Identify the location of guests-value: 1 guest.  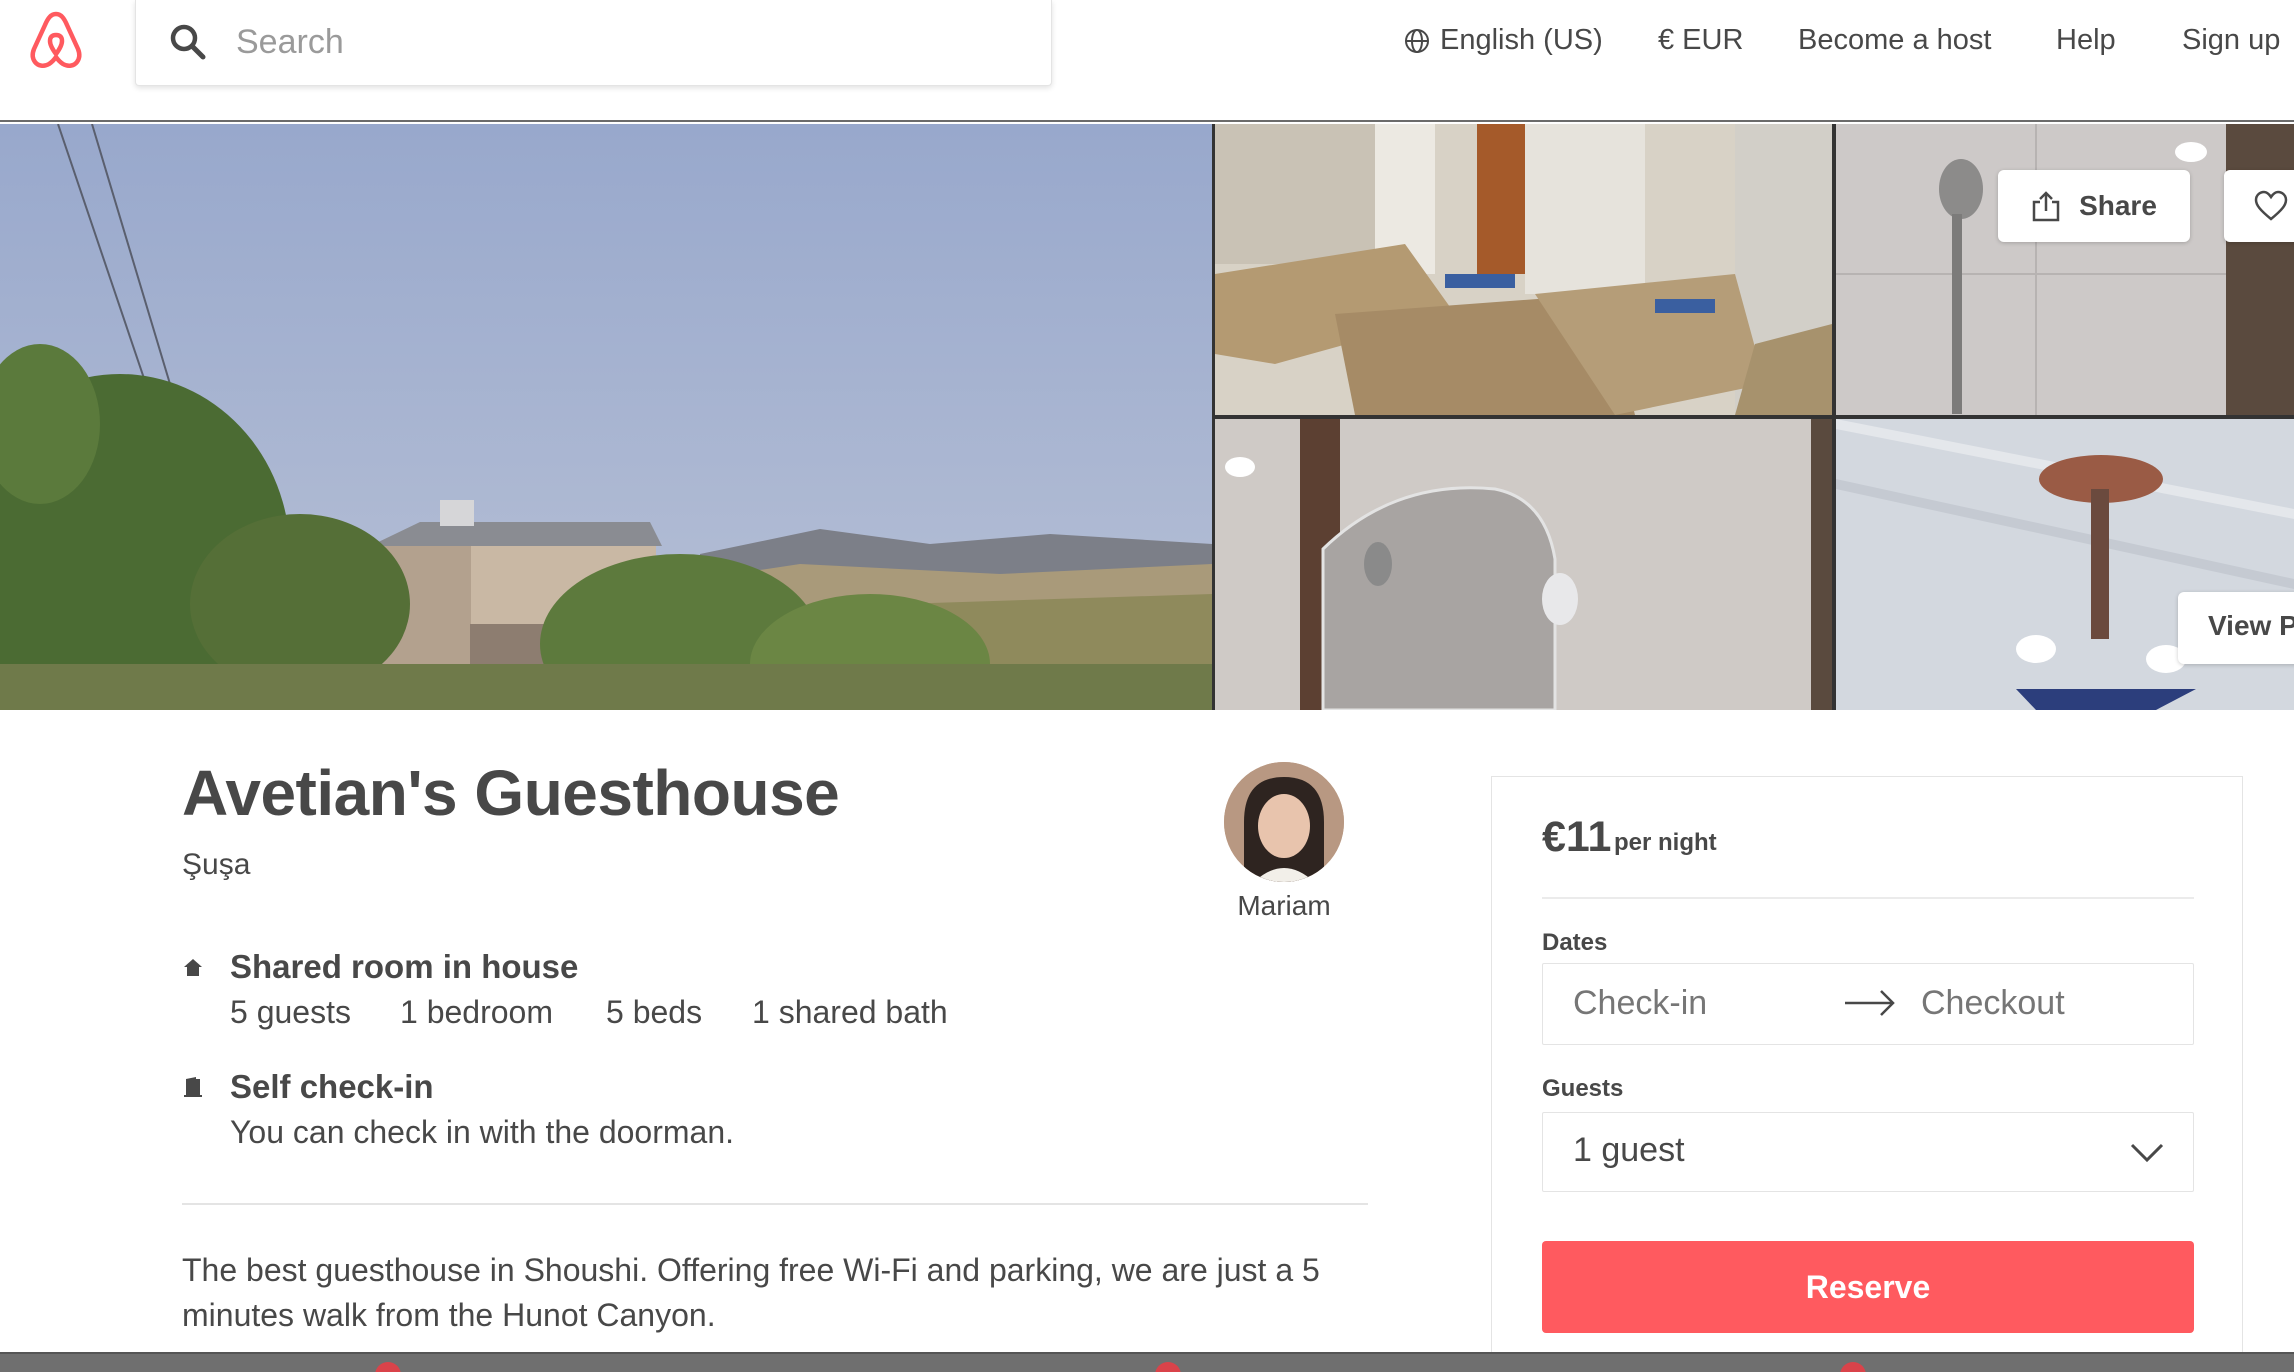
(1629, 1150).